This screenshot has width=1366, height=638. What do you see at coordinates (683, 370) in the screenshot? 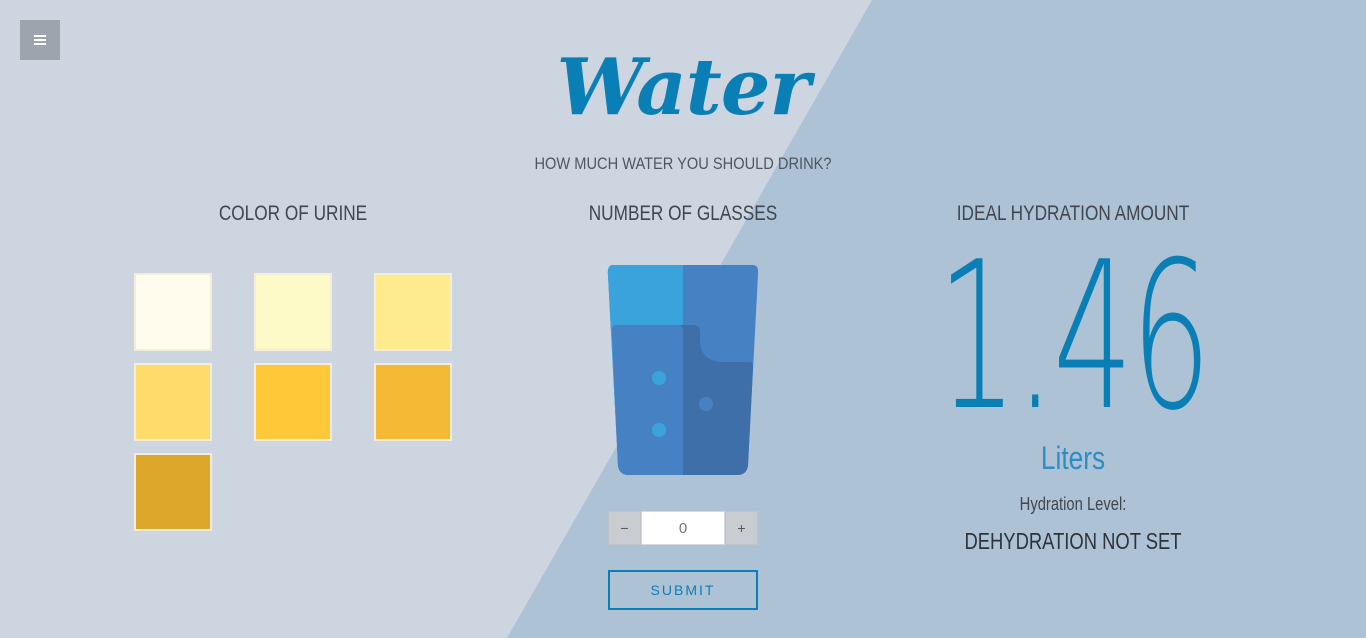
I see `water-glass-icon` at bounding box center [683, 370].